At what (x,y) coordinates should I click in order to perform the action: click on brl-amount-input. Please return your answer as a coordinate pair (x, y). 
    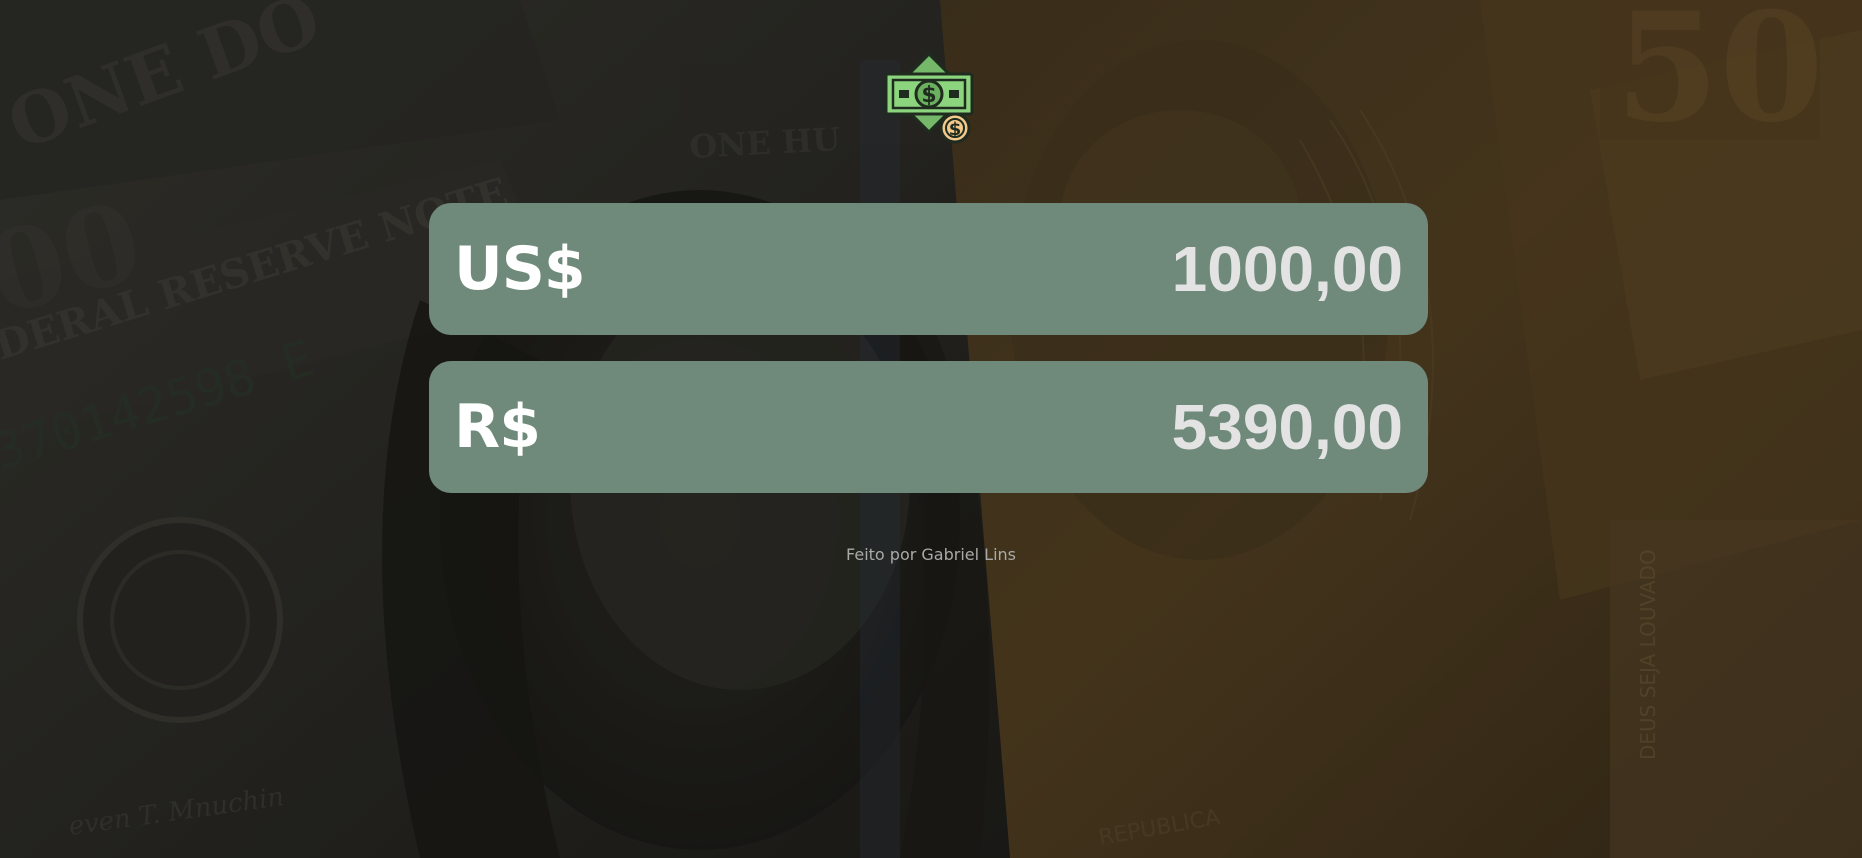
    Looking at the image, I should click on (1153, 427).